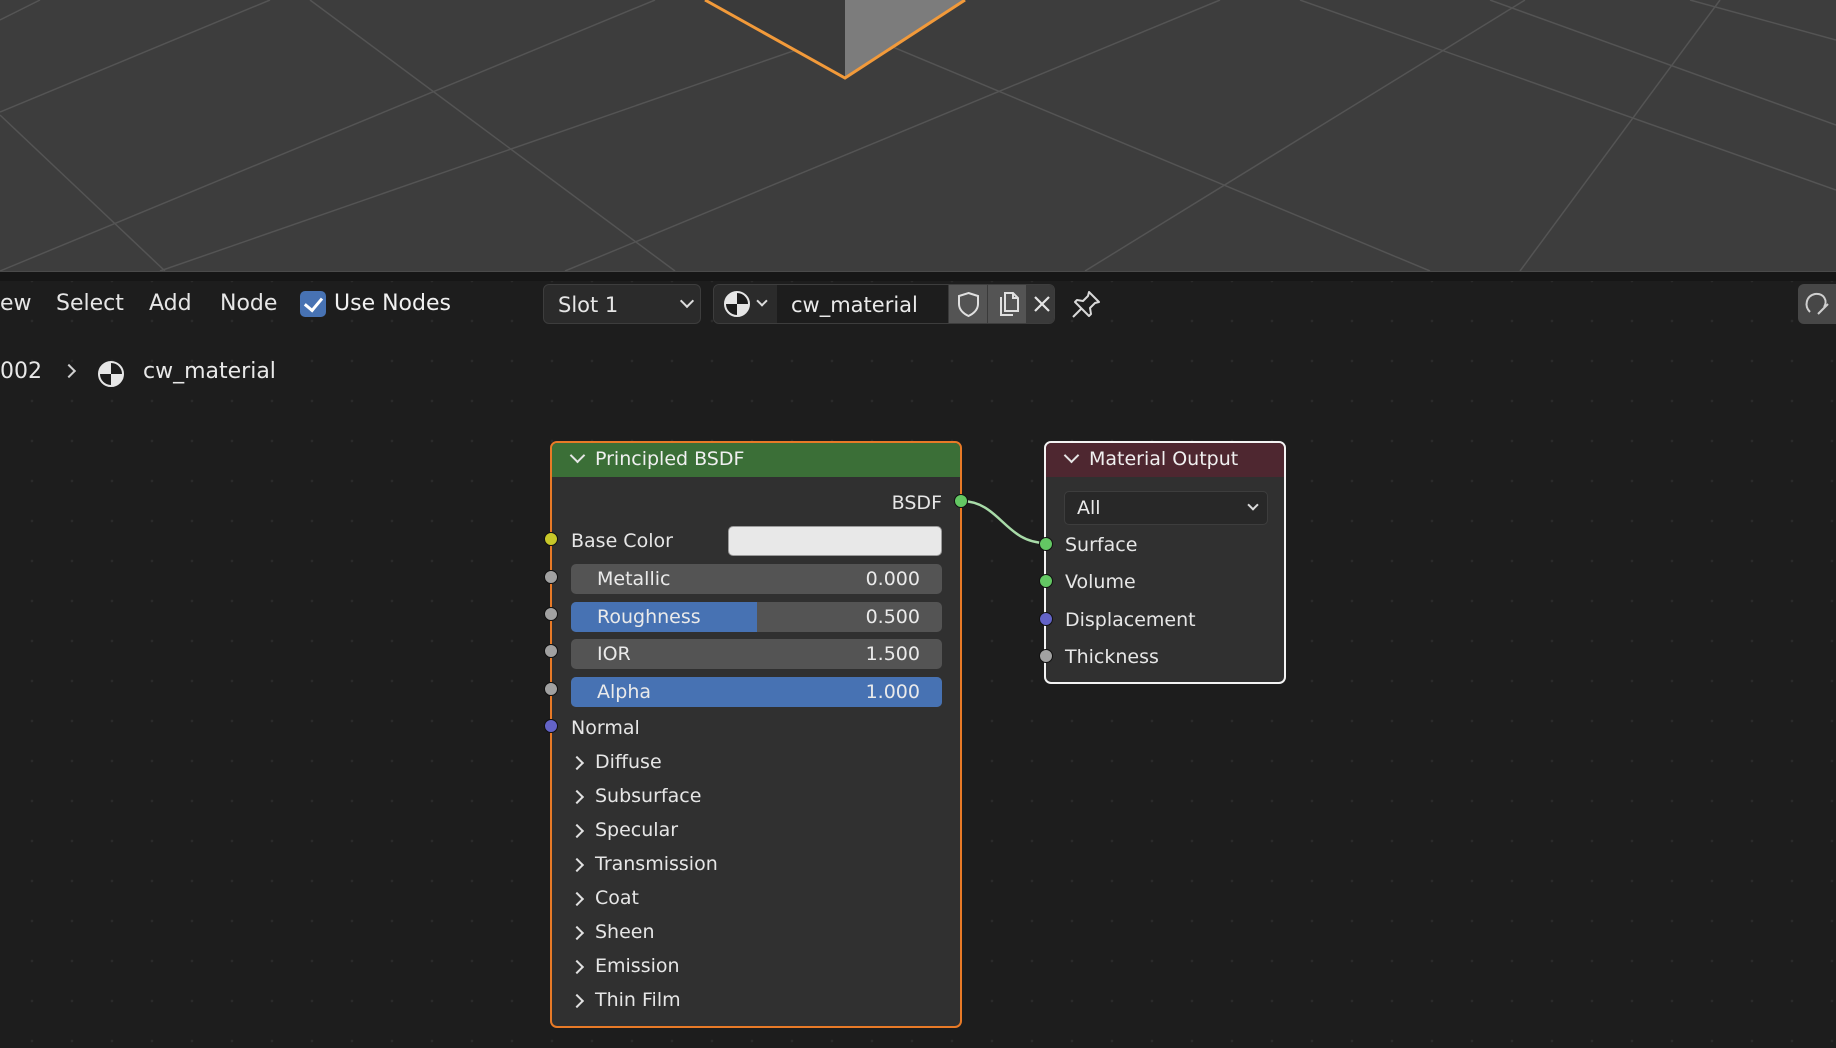 This screenshot has width=1836, height=1048. What do you see at coordinates (16, 303) in the screenshot?
I see `menu-view: ew` at bounding box center [16, 303].